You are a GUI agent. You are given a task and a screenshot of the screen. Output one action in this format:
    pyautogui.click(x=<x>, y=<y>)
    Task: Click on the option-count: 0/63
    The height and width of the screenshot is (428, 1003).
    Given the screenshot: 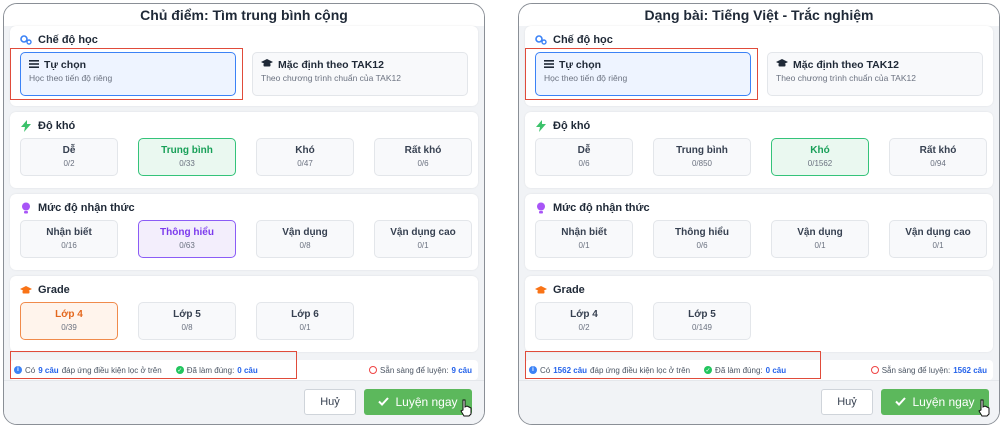 What is the action you would take?
    pyautogui.click(x=187, y=245)
    